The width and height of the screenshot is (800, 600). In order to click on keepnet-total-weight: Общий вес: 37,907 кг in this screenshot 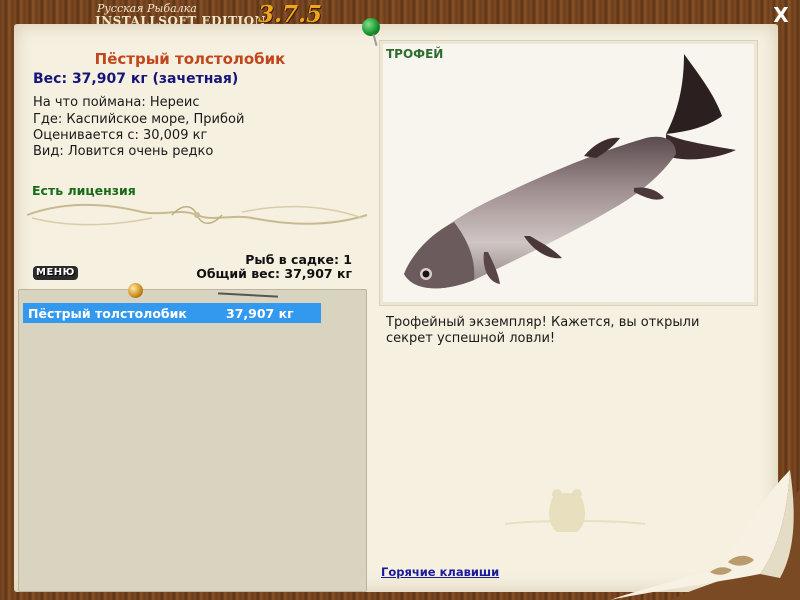, I will do `click(274, 273)`.